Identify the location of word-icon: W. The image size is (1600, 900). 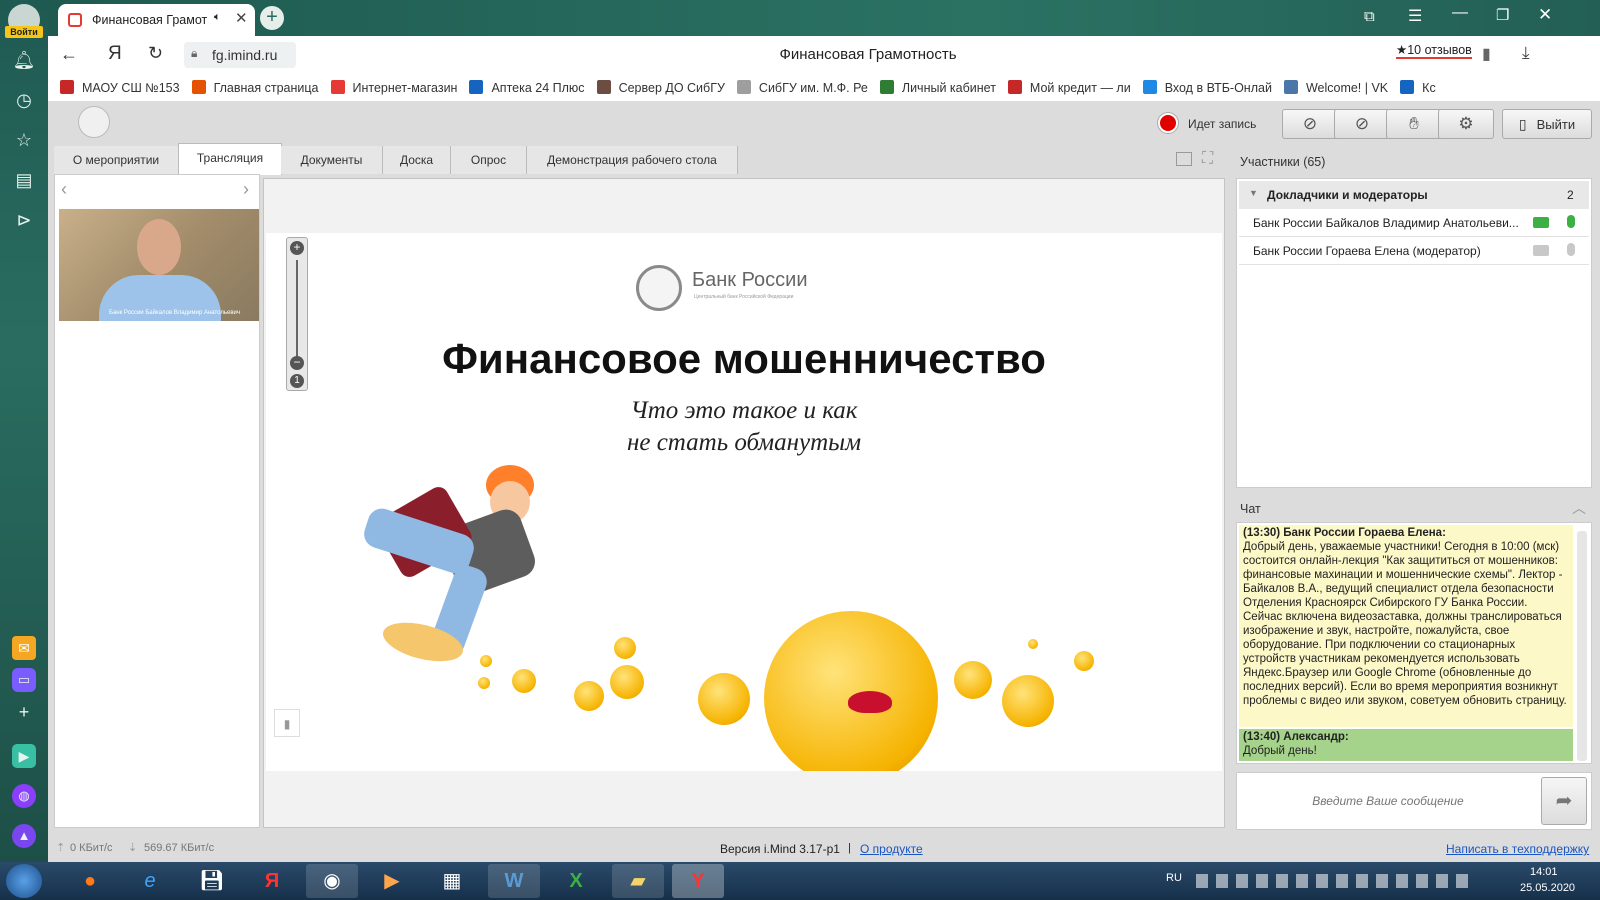
(514, 881).